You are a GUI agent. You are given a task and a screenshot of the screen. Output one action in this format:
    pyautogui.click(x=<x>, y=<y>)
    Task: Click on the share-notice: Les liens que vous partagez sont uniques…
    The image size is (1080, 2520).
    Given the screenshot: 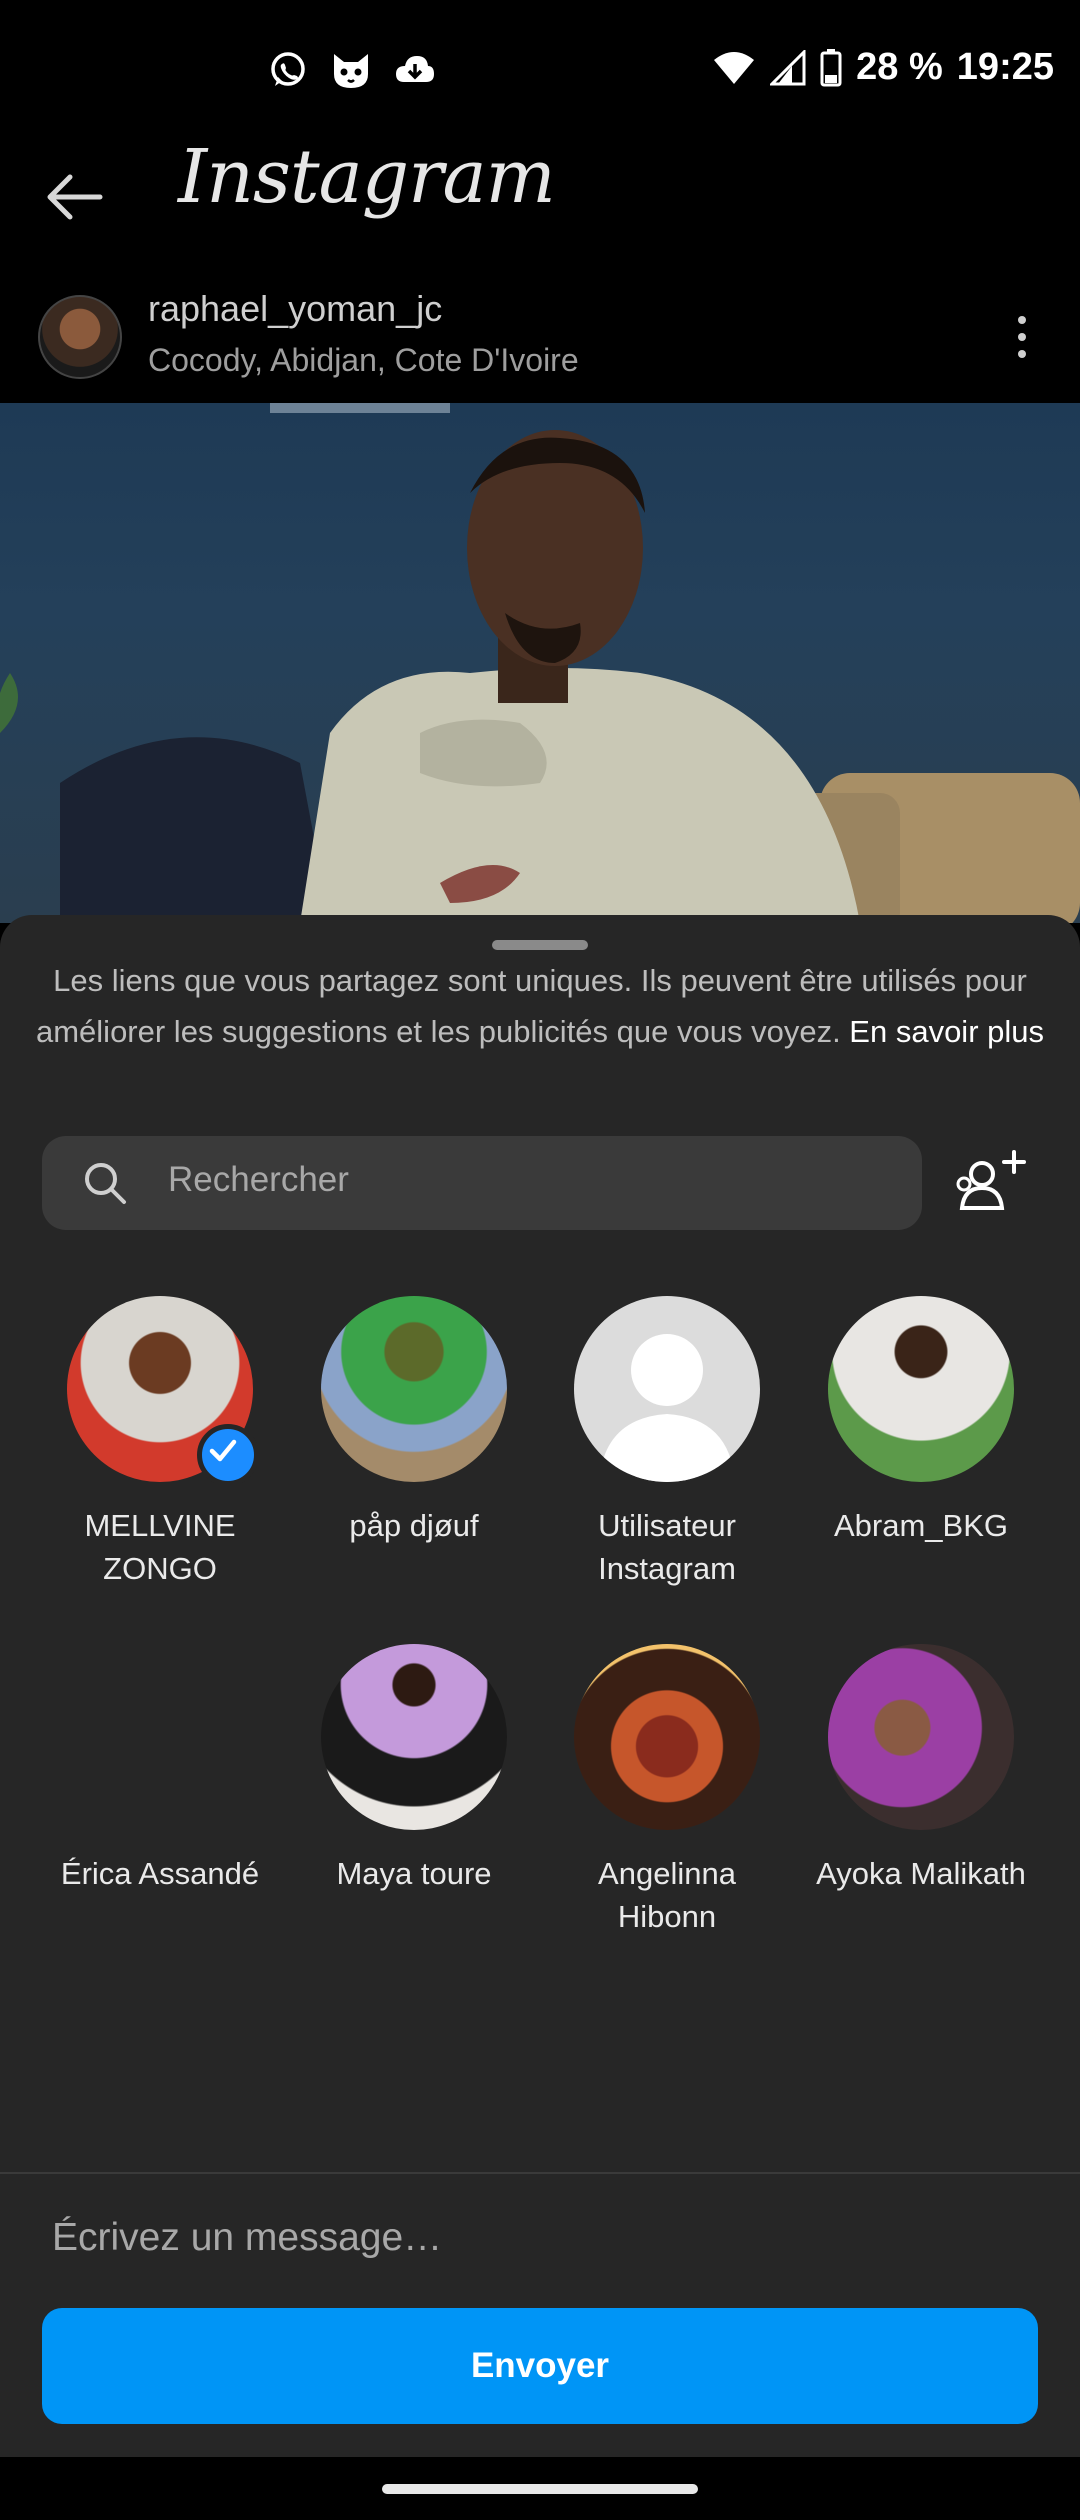 What is the action you would take?
    pyautogui.click(x=540, y=1006)
    